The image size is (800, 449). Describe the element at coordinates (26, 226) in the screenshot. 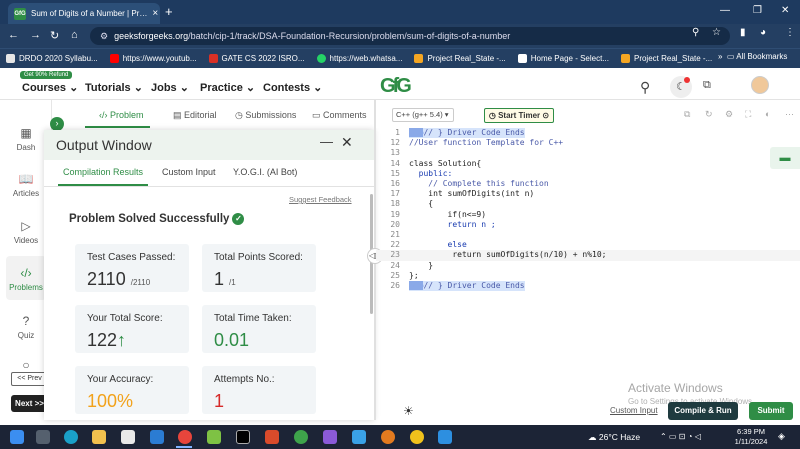

I see `play-icon: ▷` at that location.